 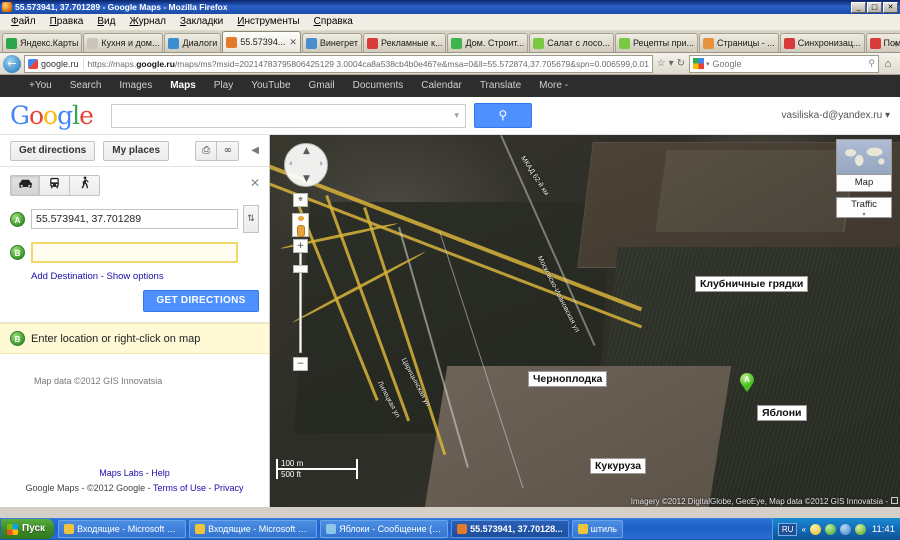 What do you see at coordinates (85, 185) in the screenshot?
I see `travel-mode-walking` at bounding box center [85, 185].